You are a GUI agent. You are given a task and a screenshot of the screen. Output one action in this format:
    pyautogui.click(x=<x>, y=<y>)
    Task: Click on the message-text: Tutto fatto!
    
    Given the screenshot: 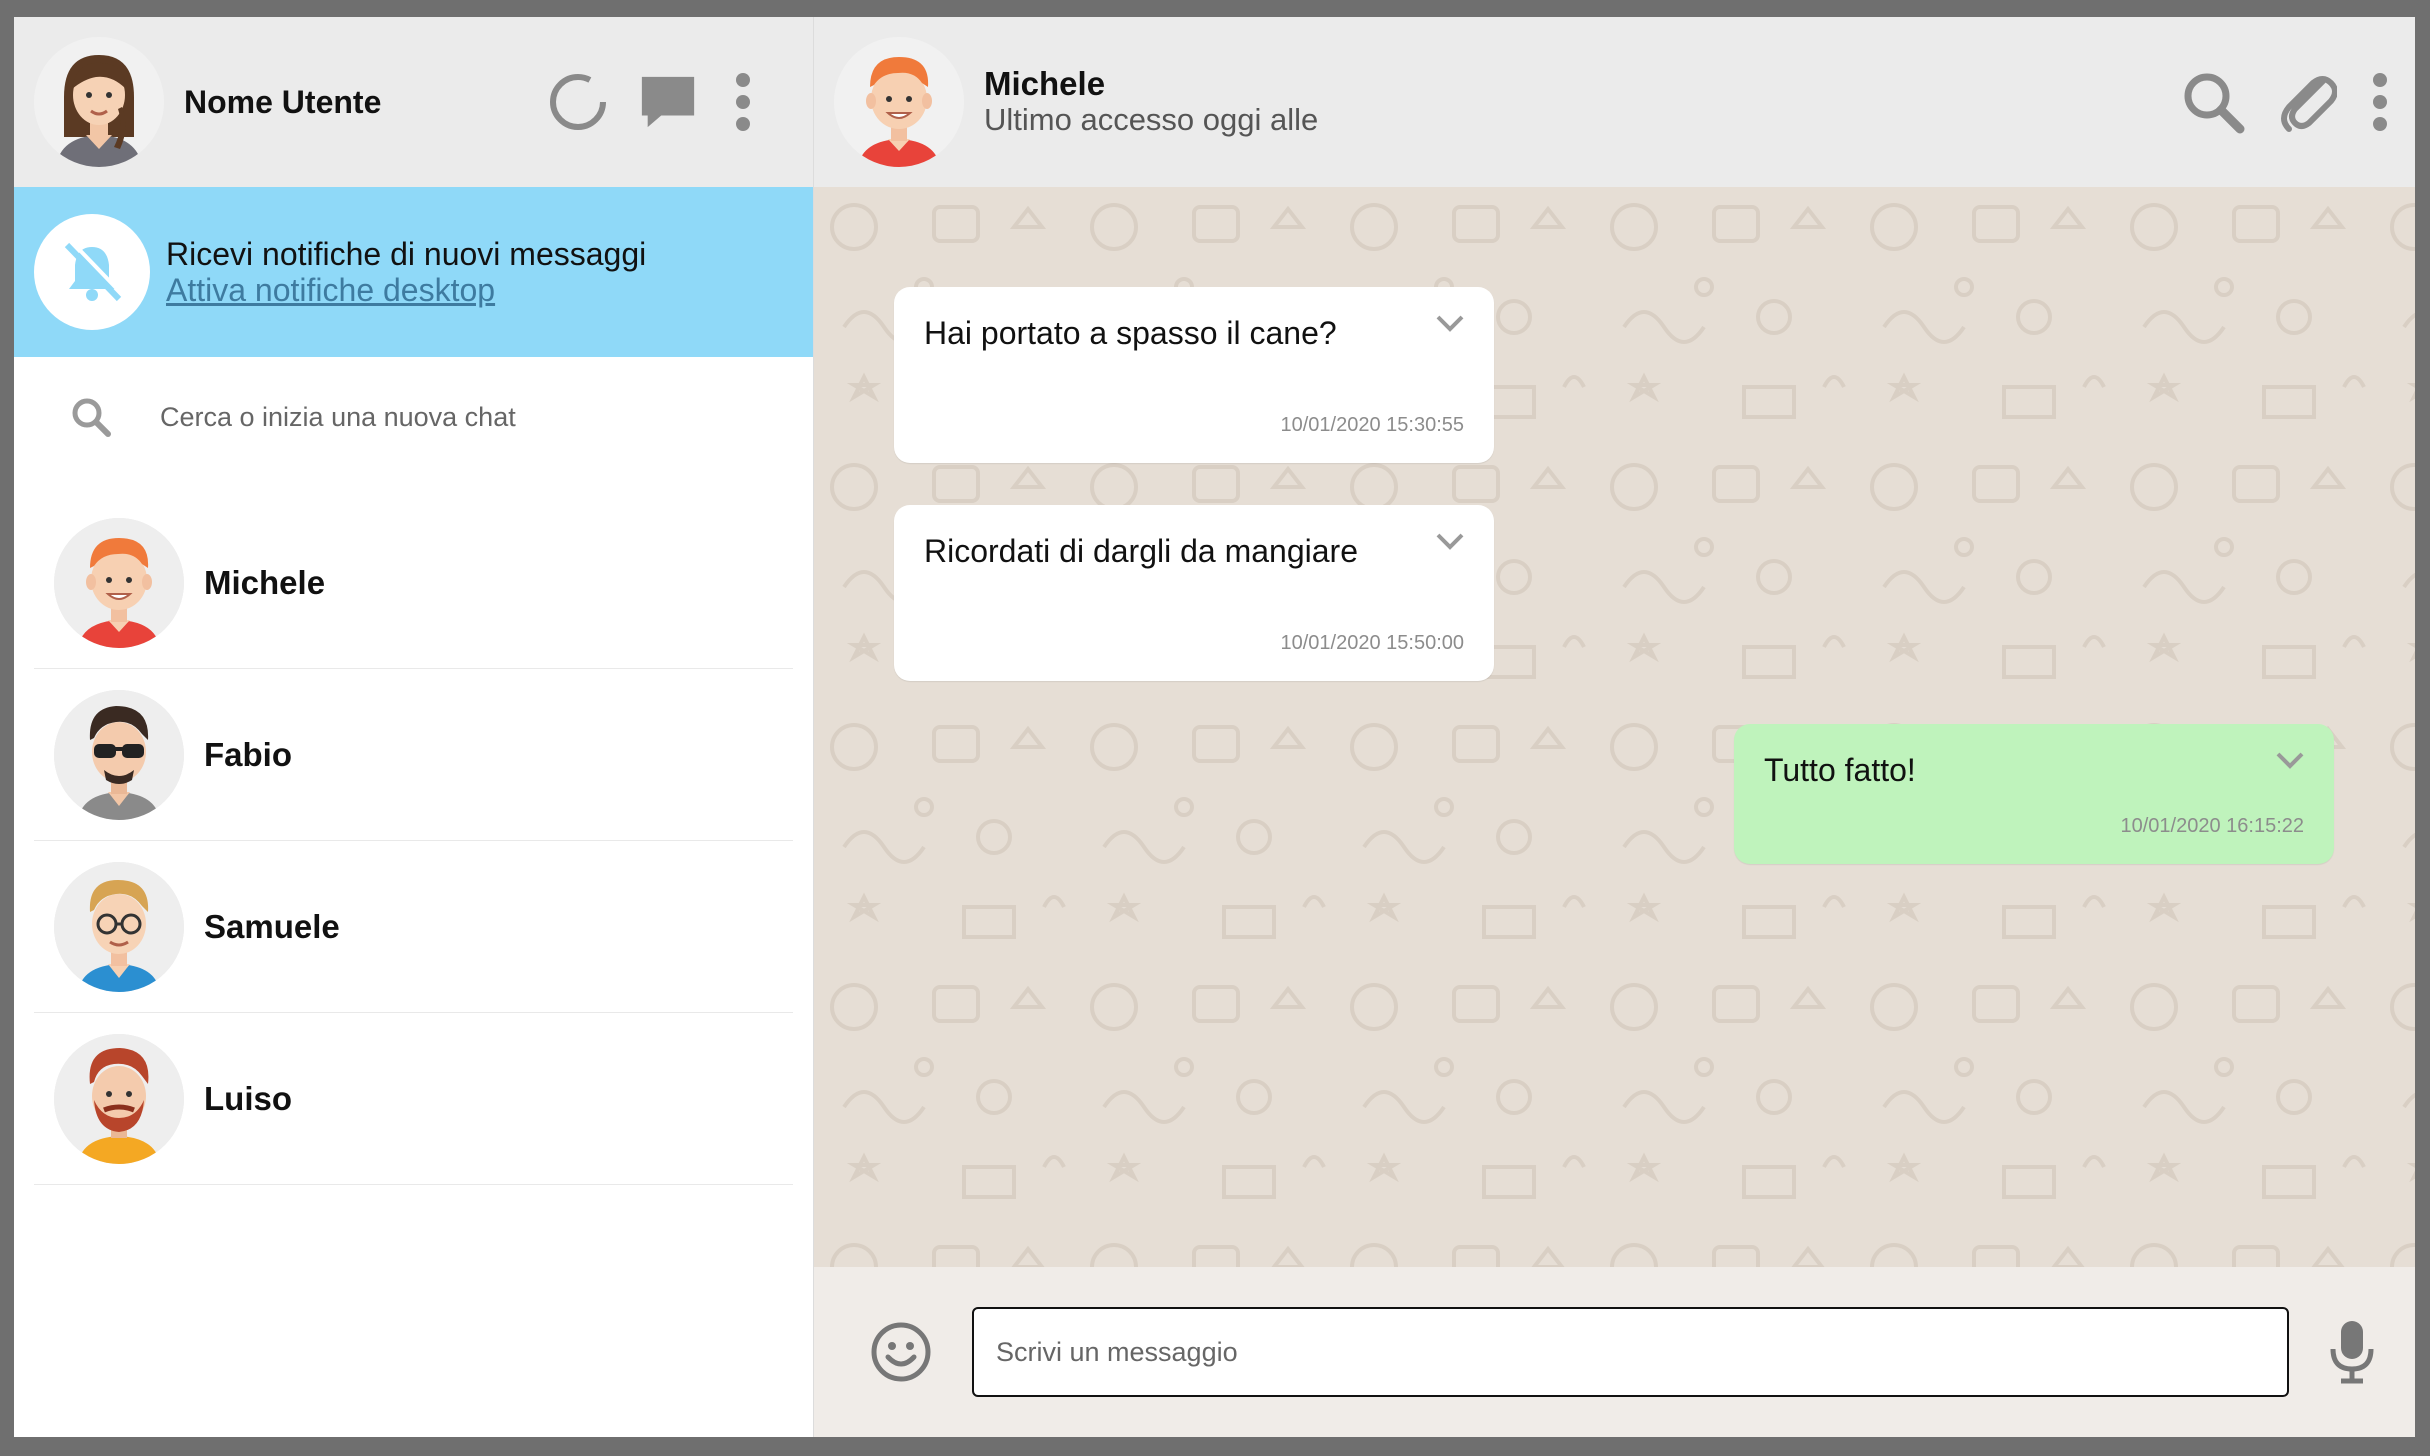 What is the action you would take?
    pyautogui.click(x=1840, y=770)
    